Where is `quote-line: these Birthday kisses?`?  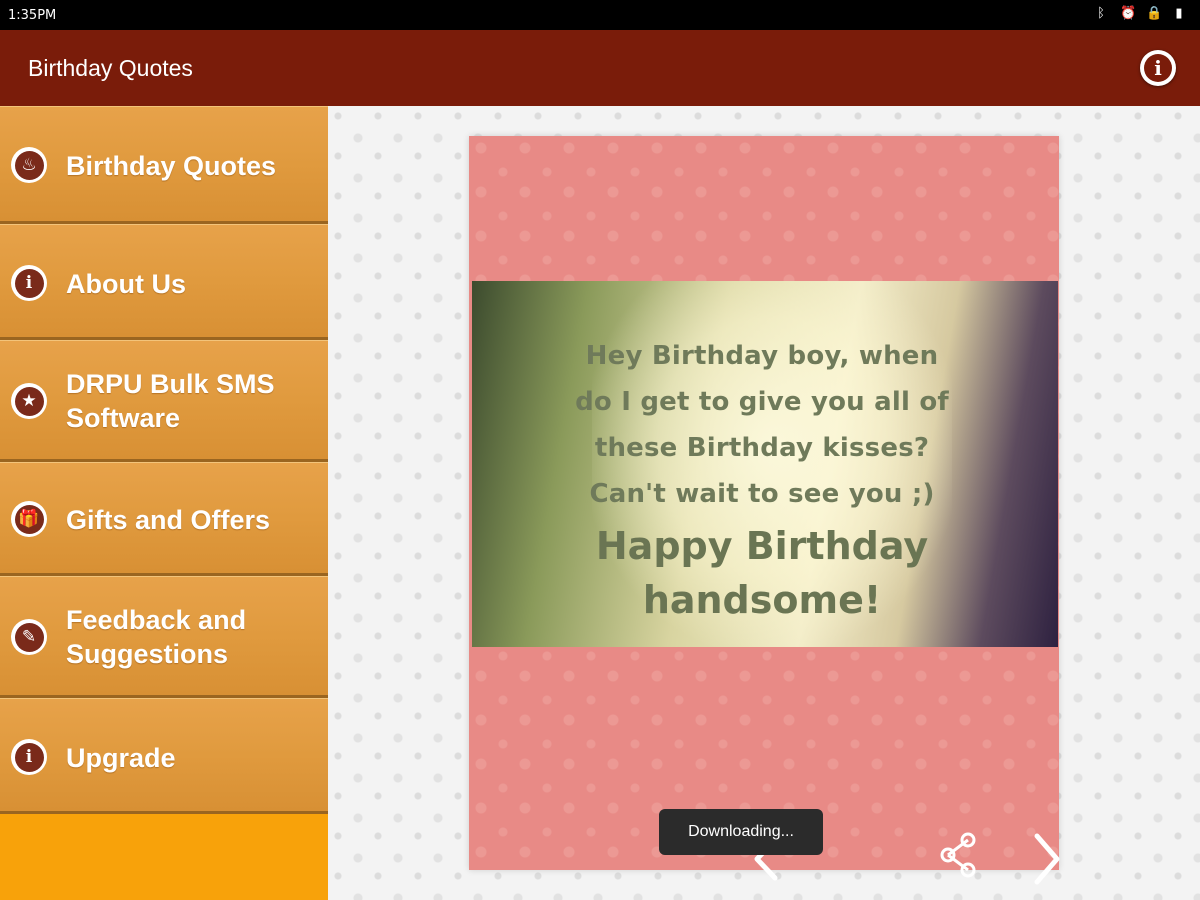
quote-line: these Birthday kisses? is located at coordinates (762, 448).